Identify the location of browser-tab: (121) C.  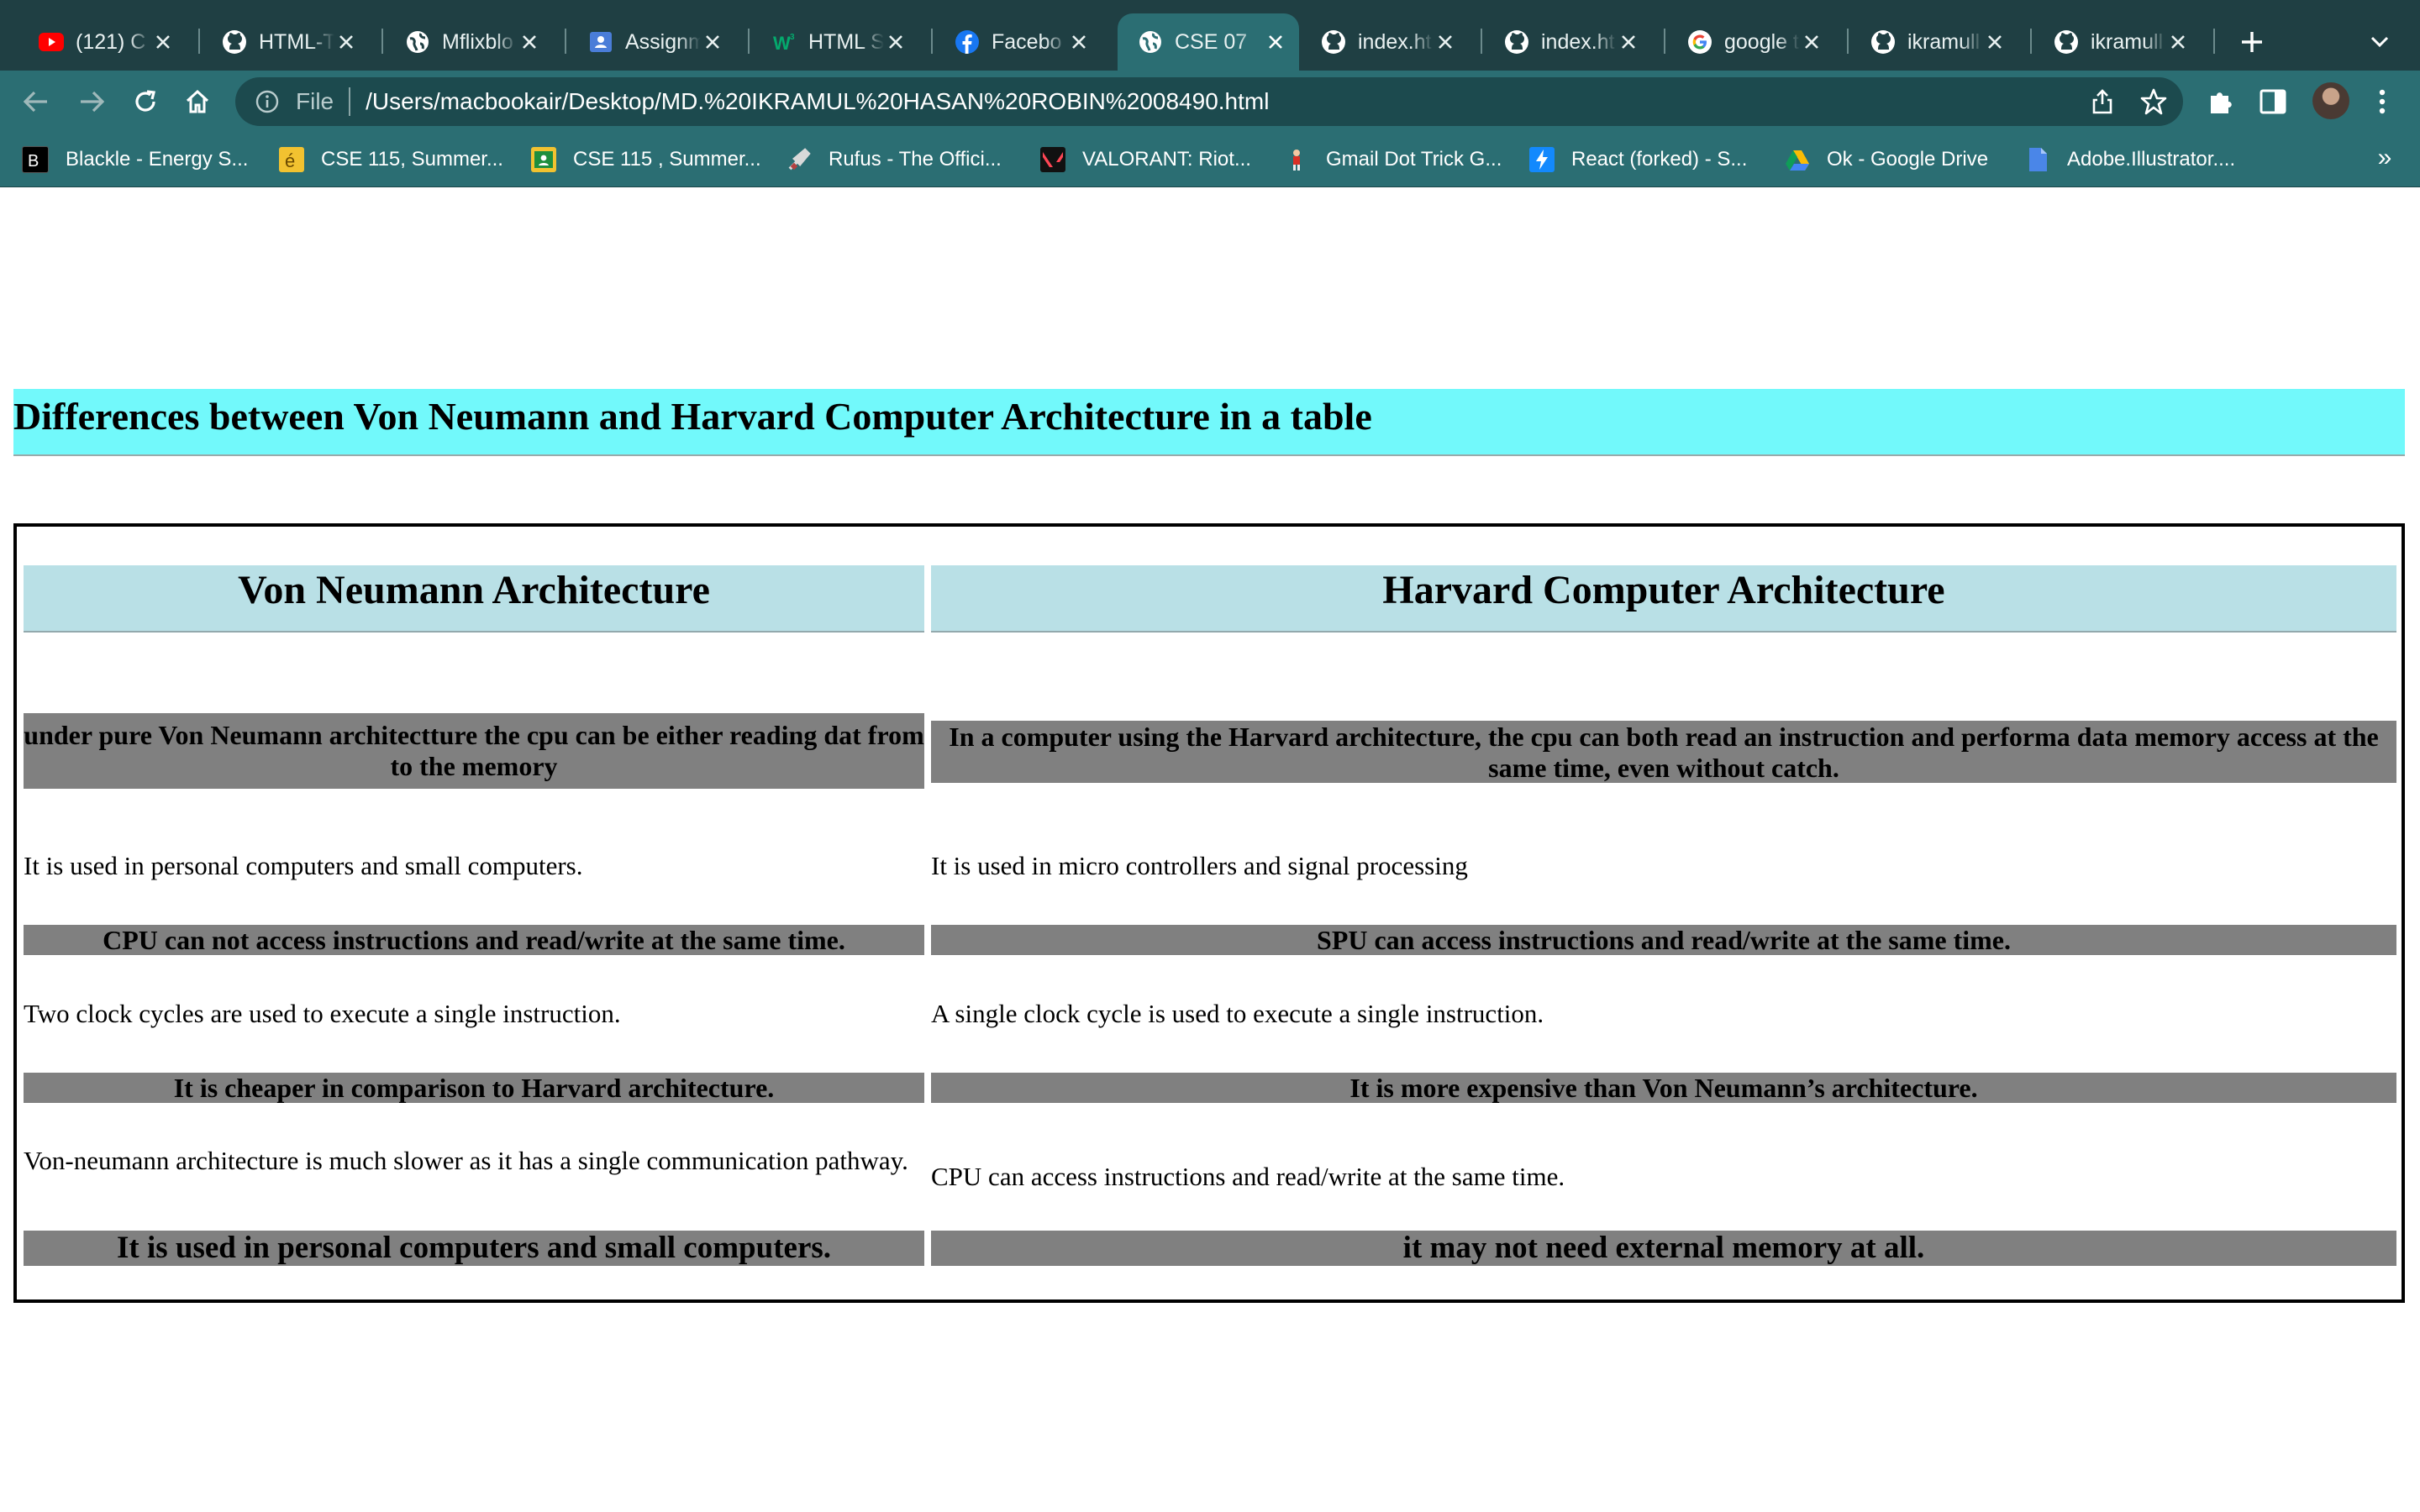
(102, 42).